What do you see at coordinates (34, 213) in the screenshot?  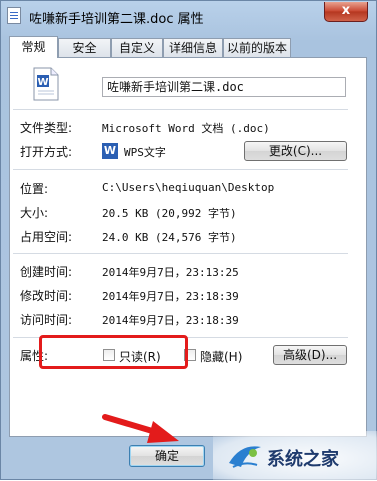 I see `size-label: 大小:` at bounding box center [34, 213].